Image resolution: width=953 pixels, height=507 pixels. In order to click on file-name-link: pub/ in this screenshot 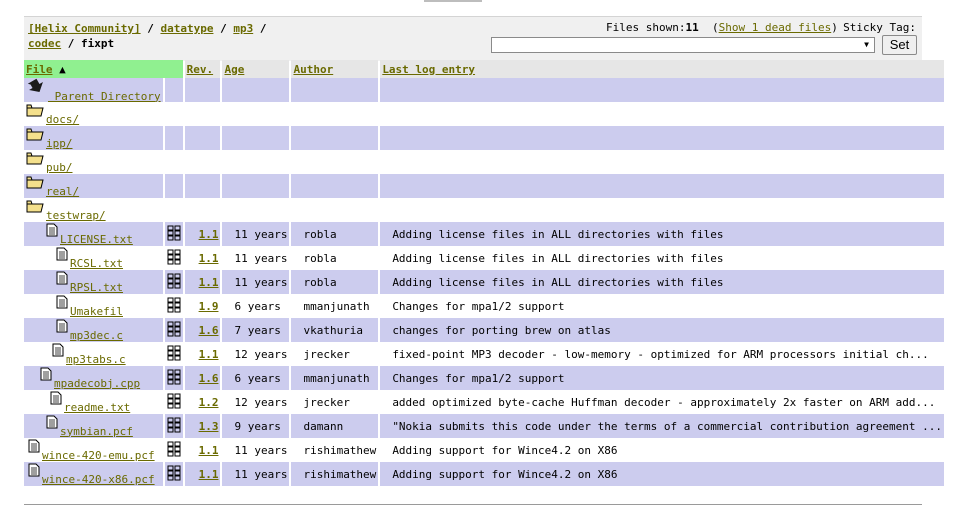, I will do `click(59, 167)`.